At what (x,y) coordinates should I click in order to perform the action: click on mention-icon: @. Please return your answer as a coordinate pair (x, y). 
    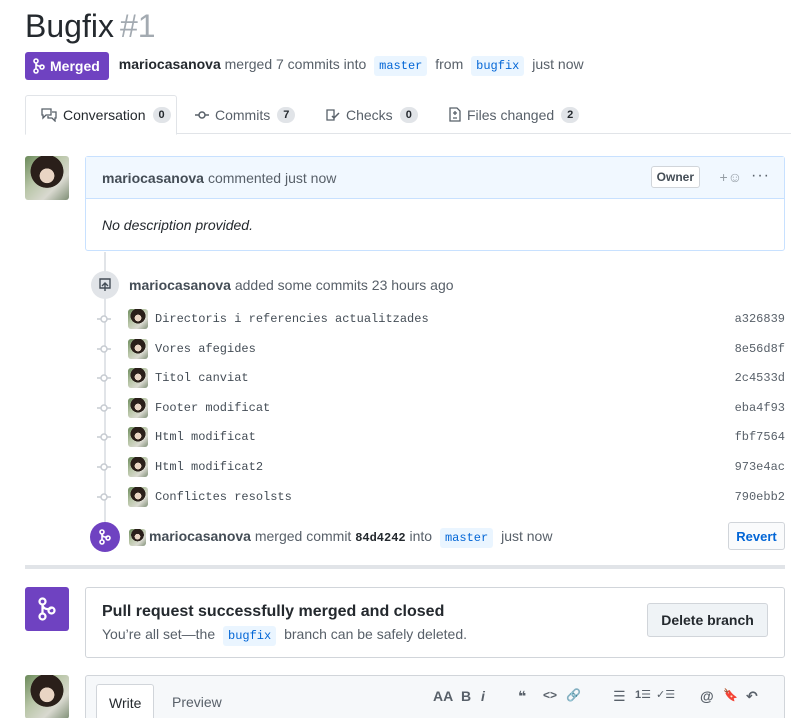
    Looking at the image, I should click on (707, 696).